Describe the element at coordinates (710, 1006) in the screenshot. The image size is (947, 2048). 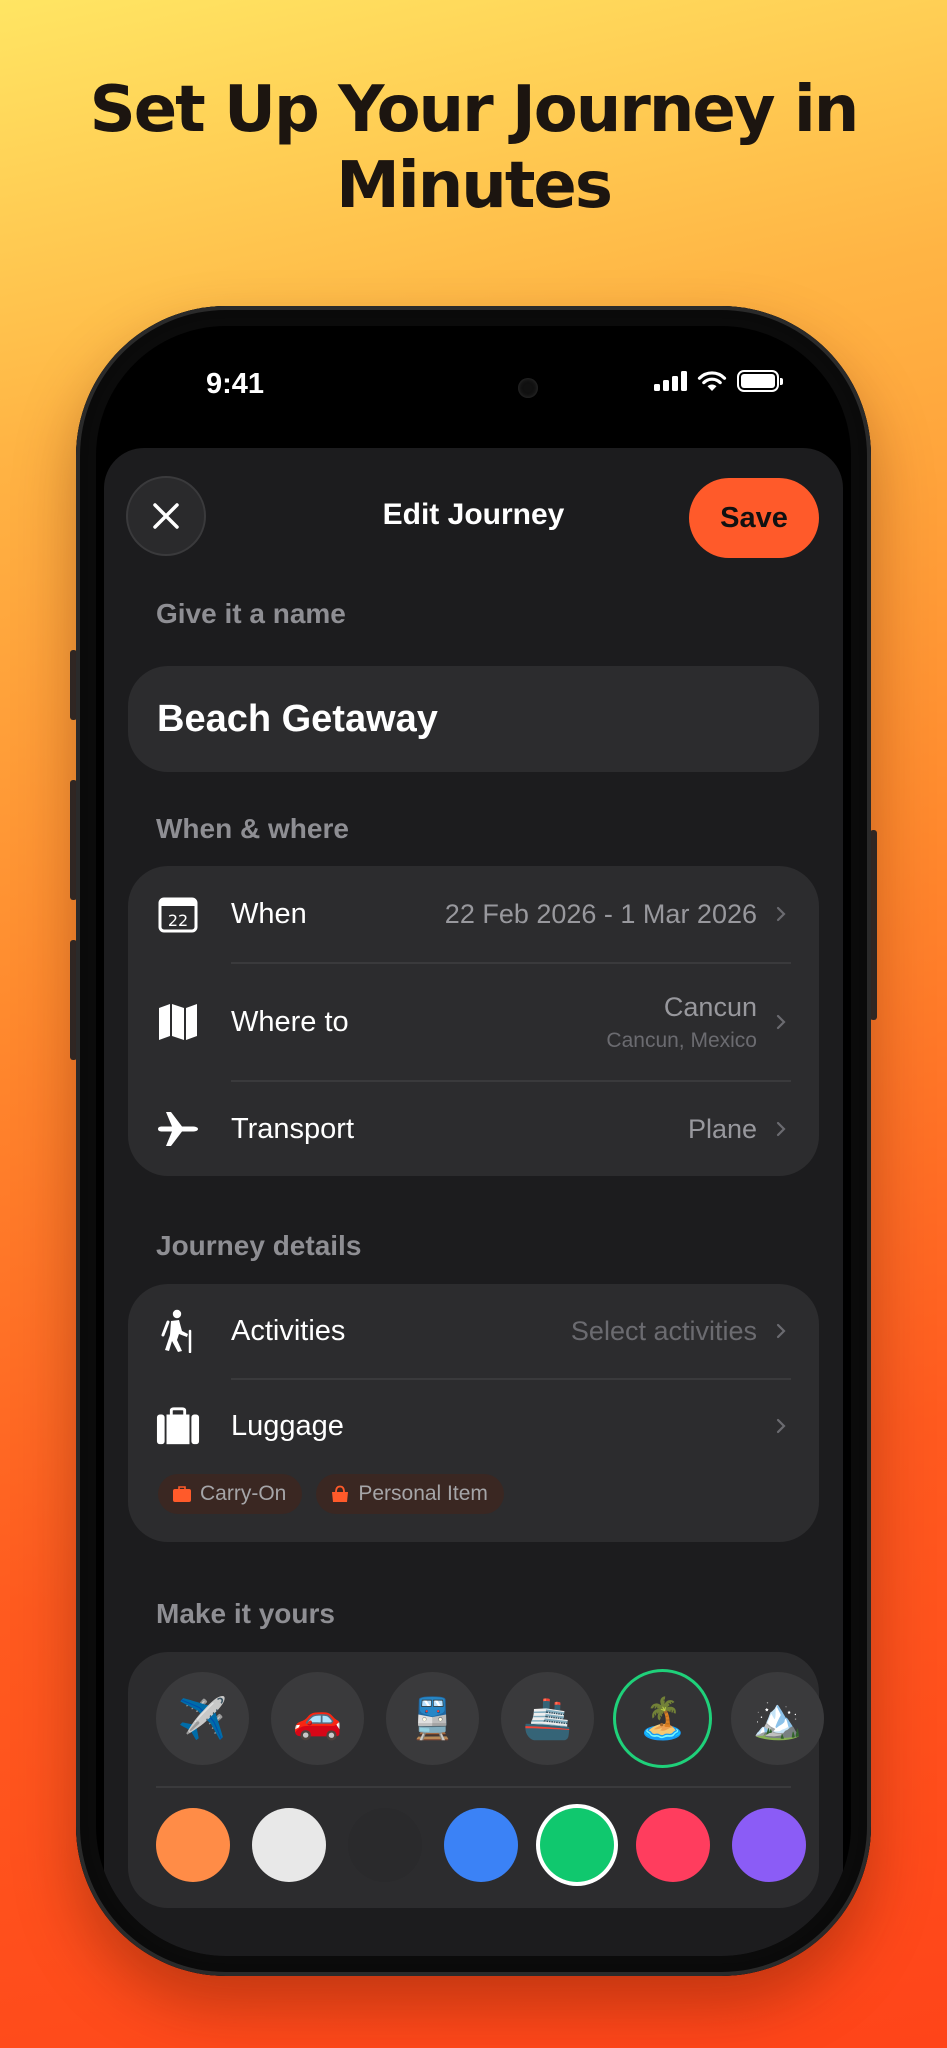
I see `destination-city: Cancun` at that location.